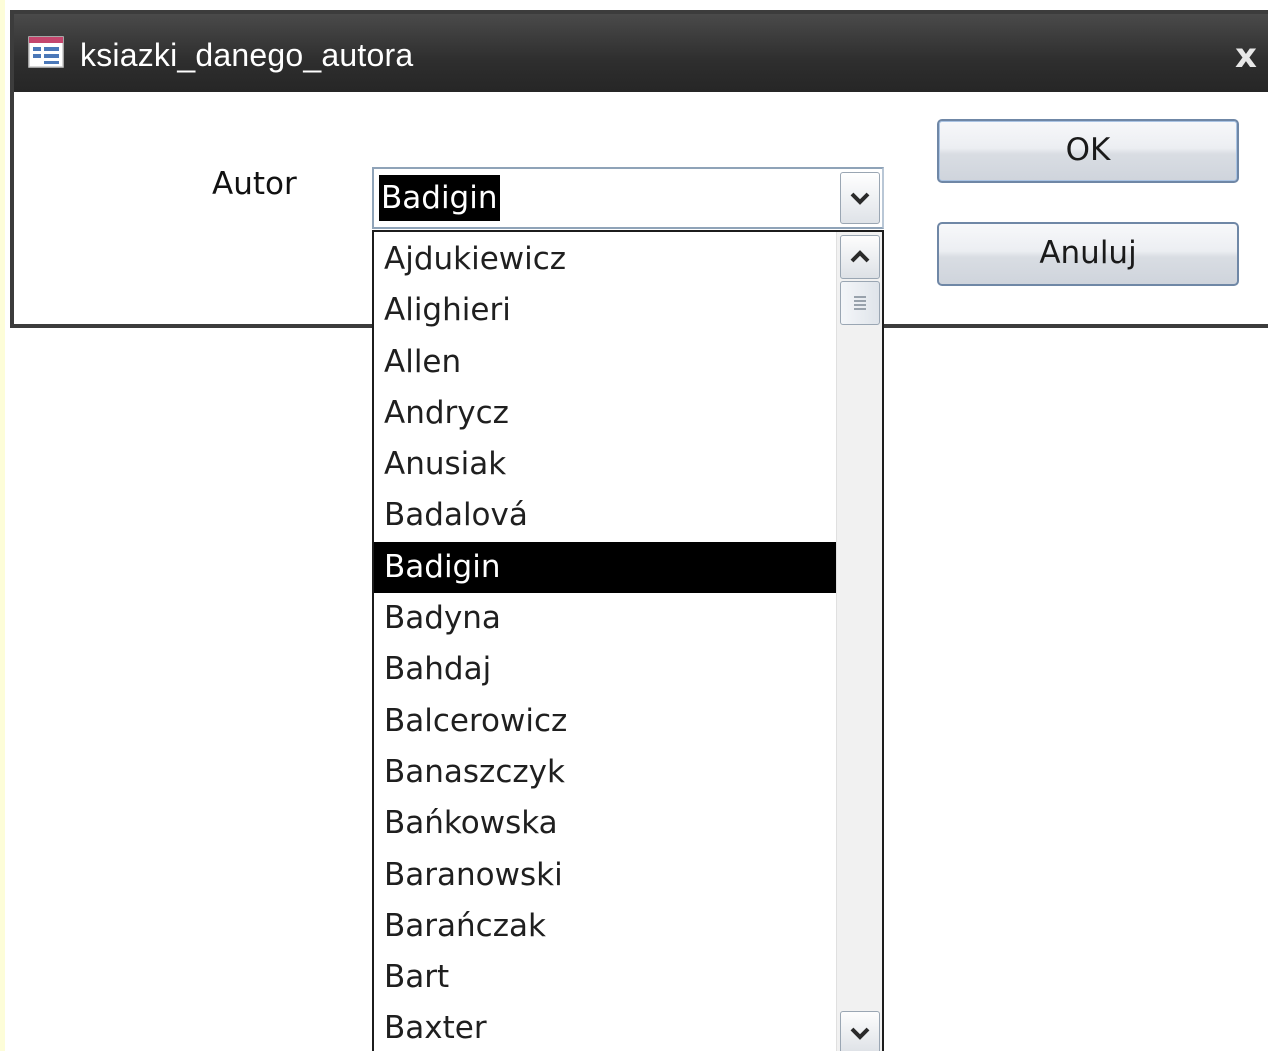 This screenshot has width=1268, height=1051. What do you see at coordinates (1088, 151) in the screenshot?
I see `ok-button: OK` at bounding box center [1088, 151].